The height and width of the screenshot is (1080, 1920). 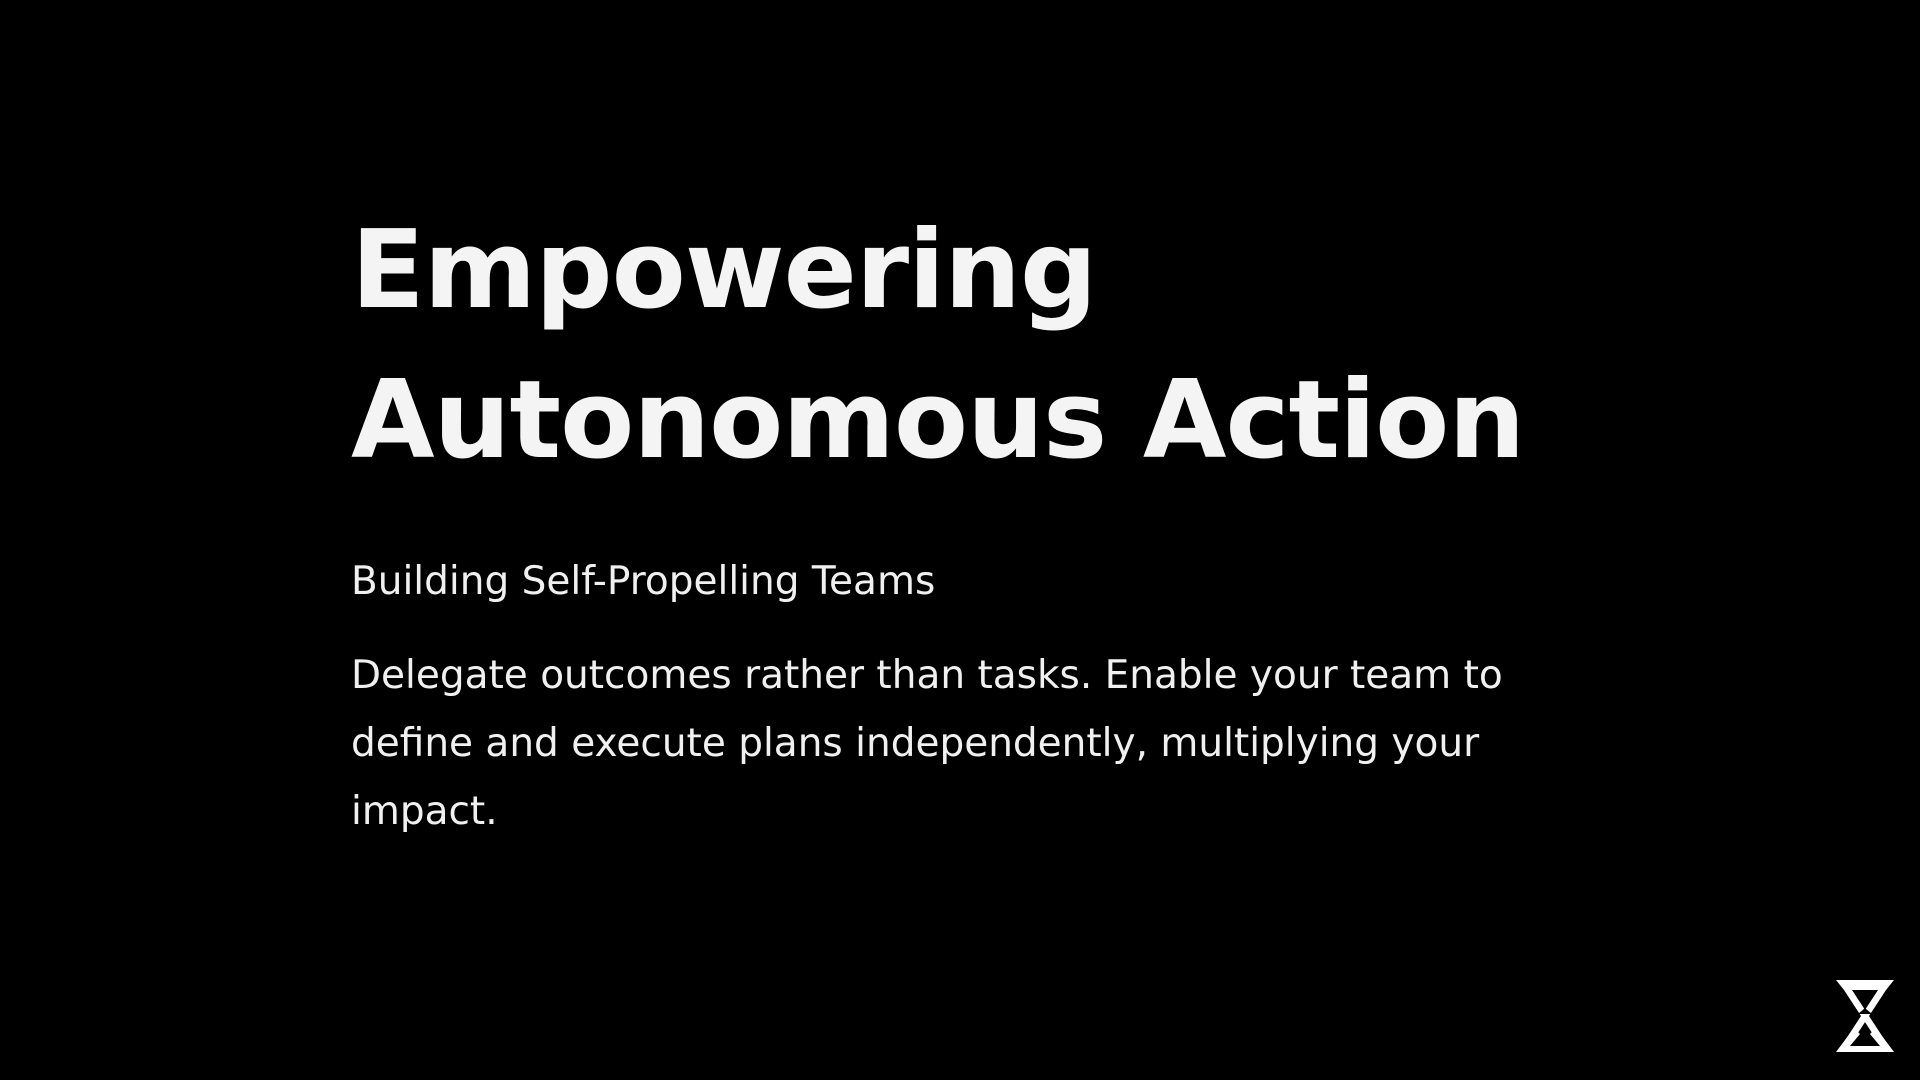 What do you see at coordinates (724, 270) in the screenshot?
I see `slide-title-line-1: Empowering` at bounding box center [724, 270].